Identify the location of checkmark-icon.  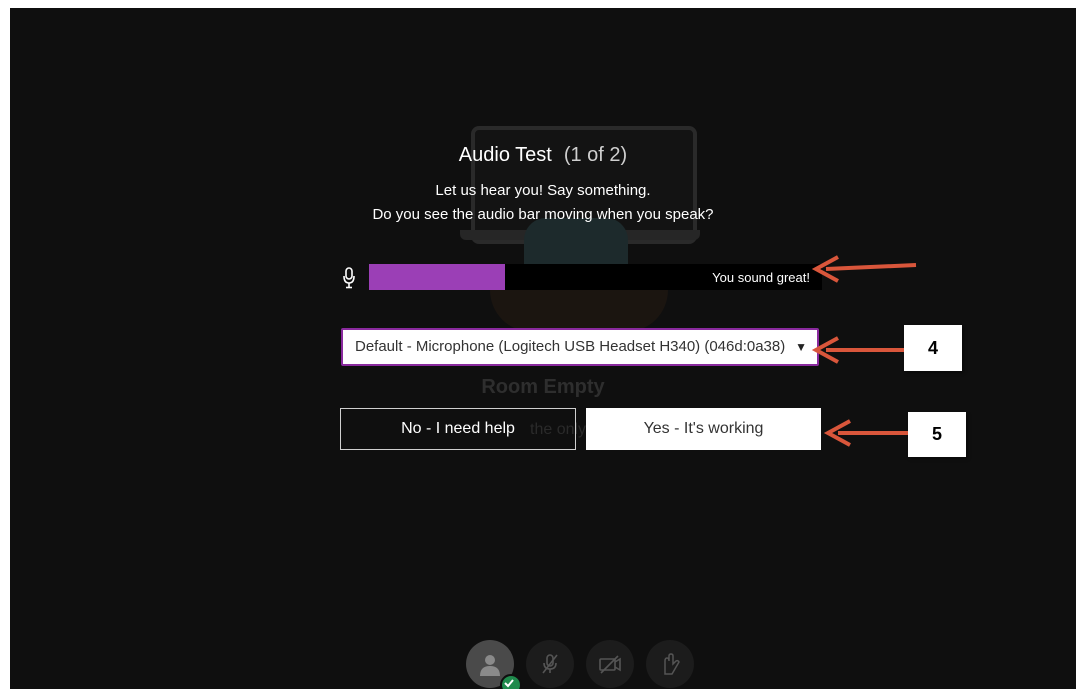
(509, 683).